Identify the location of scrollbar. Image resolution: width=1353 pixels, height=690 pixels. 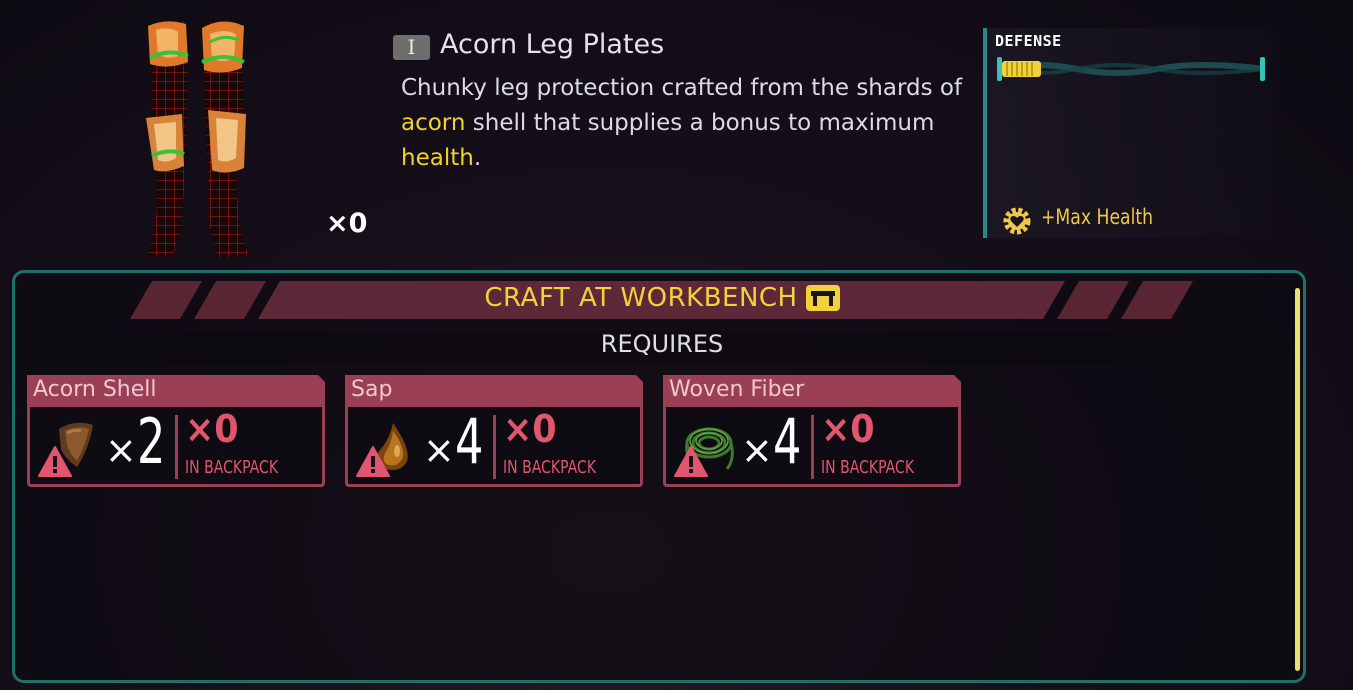
(1297, 479).